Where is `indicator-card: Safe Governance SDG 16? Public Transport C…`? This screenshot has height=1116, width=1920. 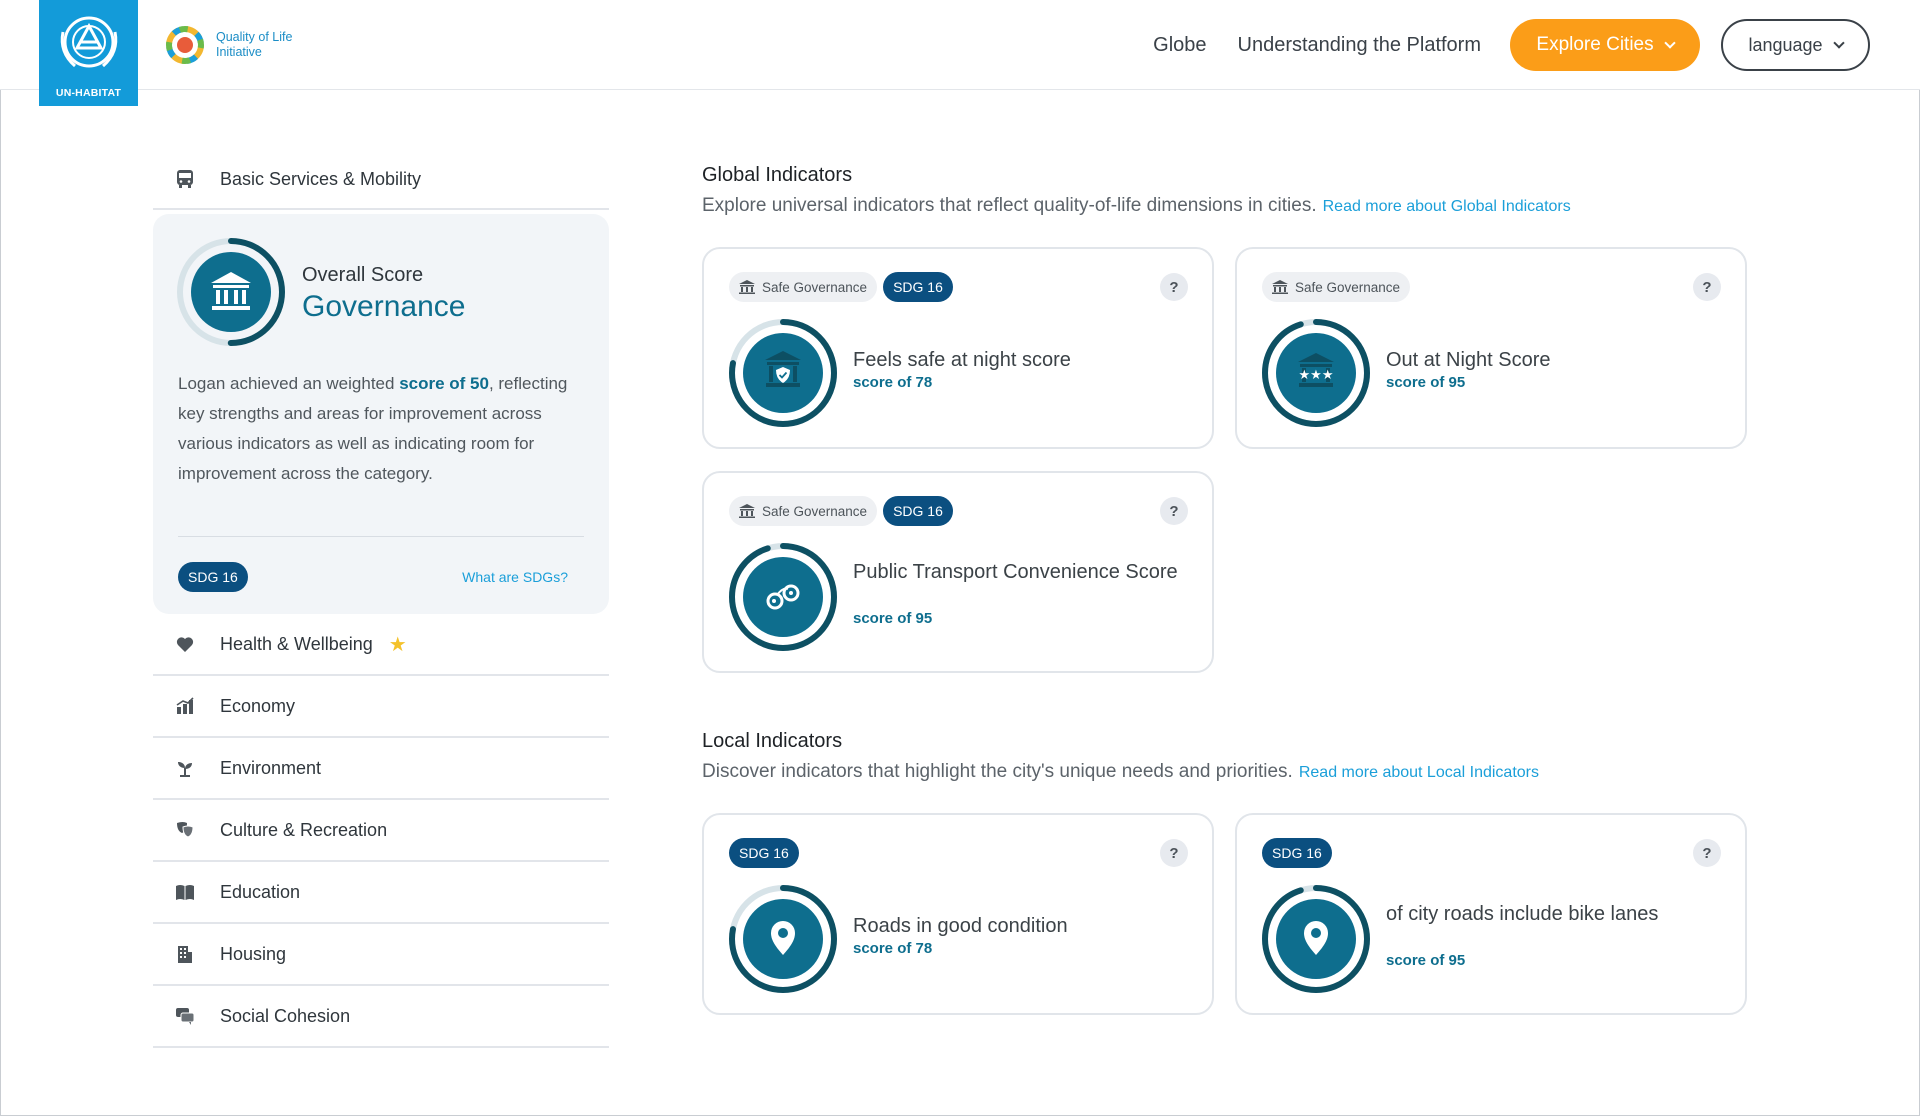 indicator-card: Safe Governance SDG 16? Public Transport C… is located at coordinates (958, 572).